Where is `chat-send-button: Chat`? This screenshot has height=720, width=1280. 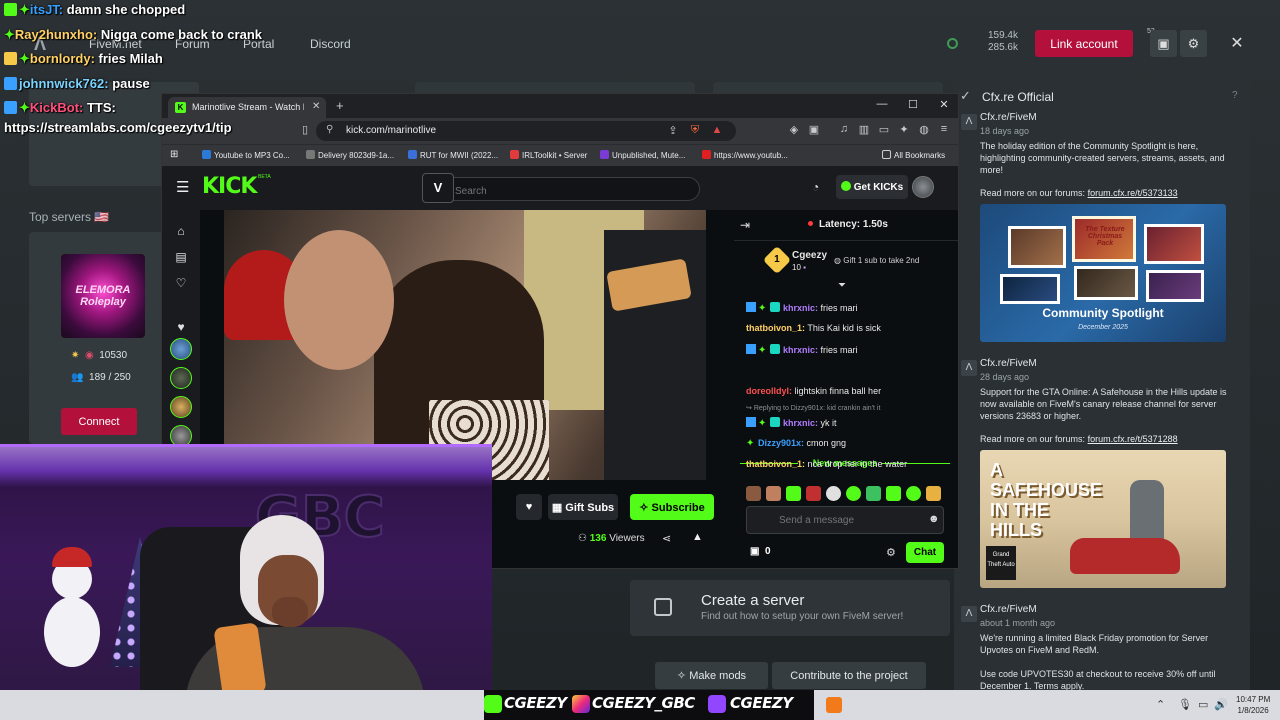
chat-send-button: Chat is located at coordinates (925, 552).